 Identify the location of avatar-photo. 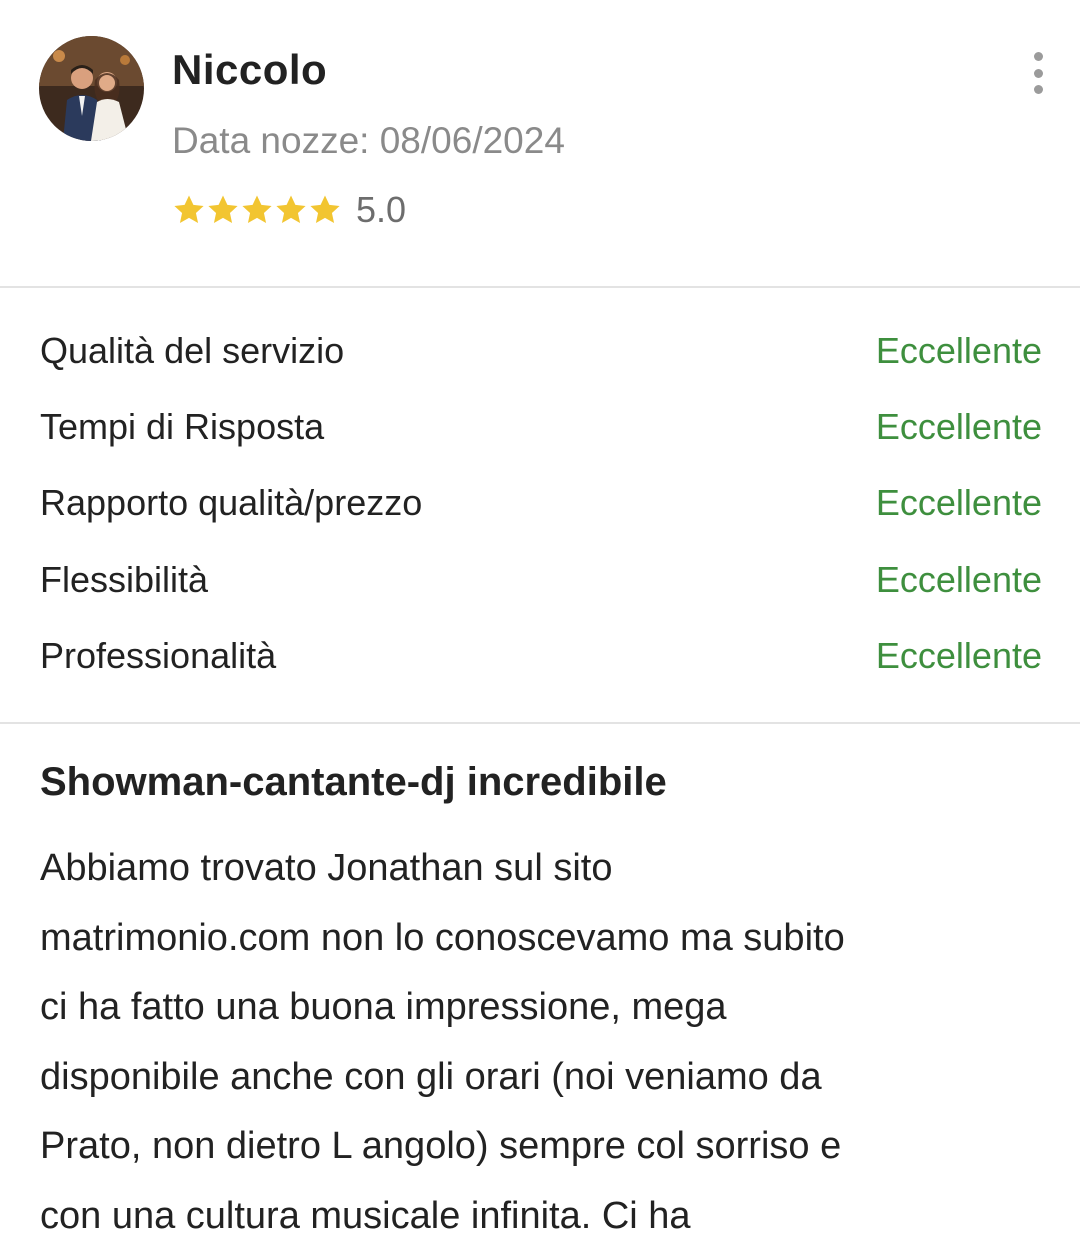
(91, 88).